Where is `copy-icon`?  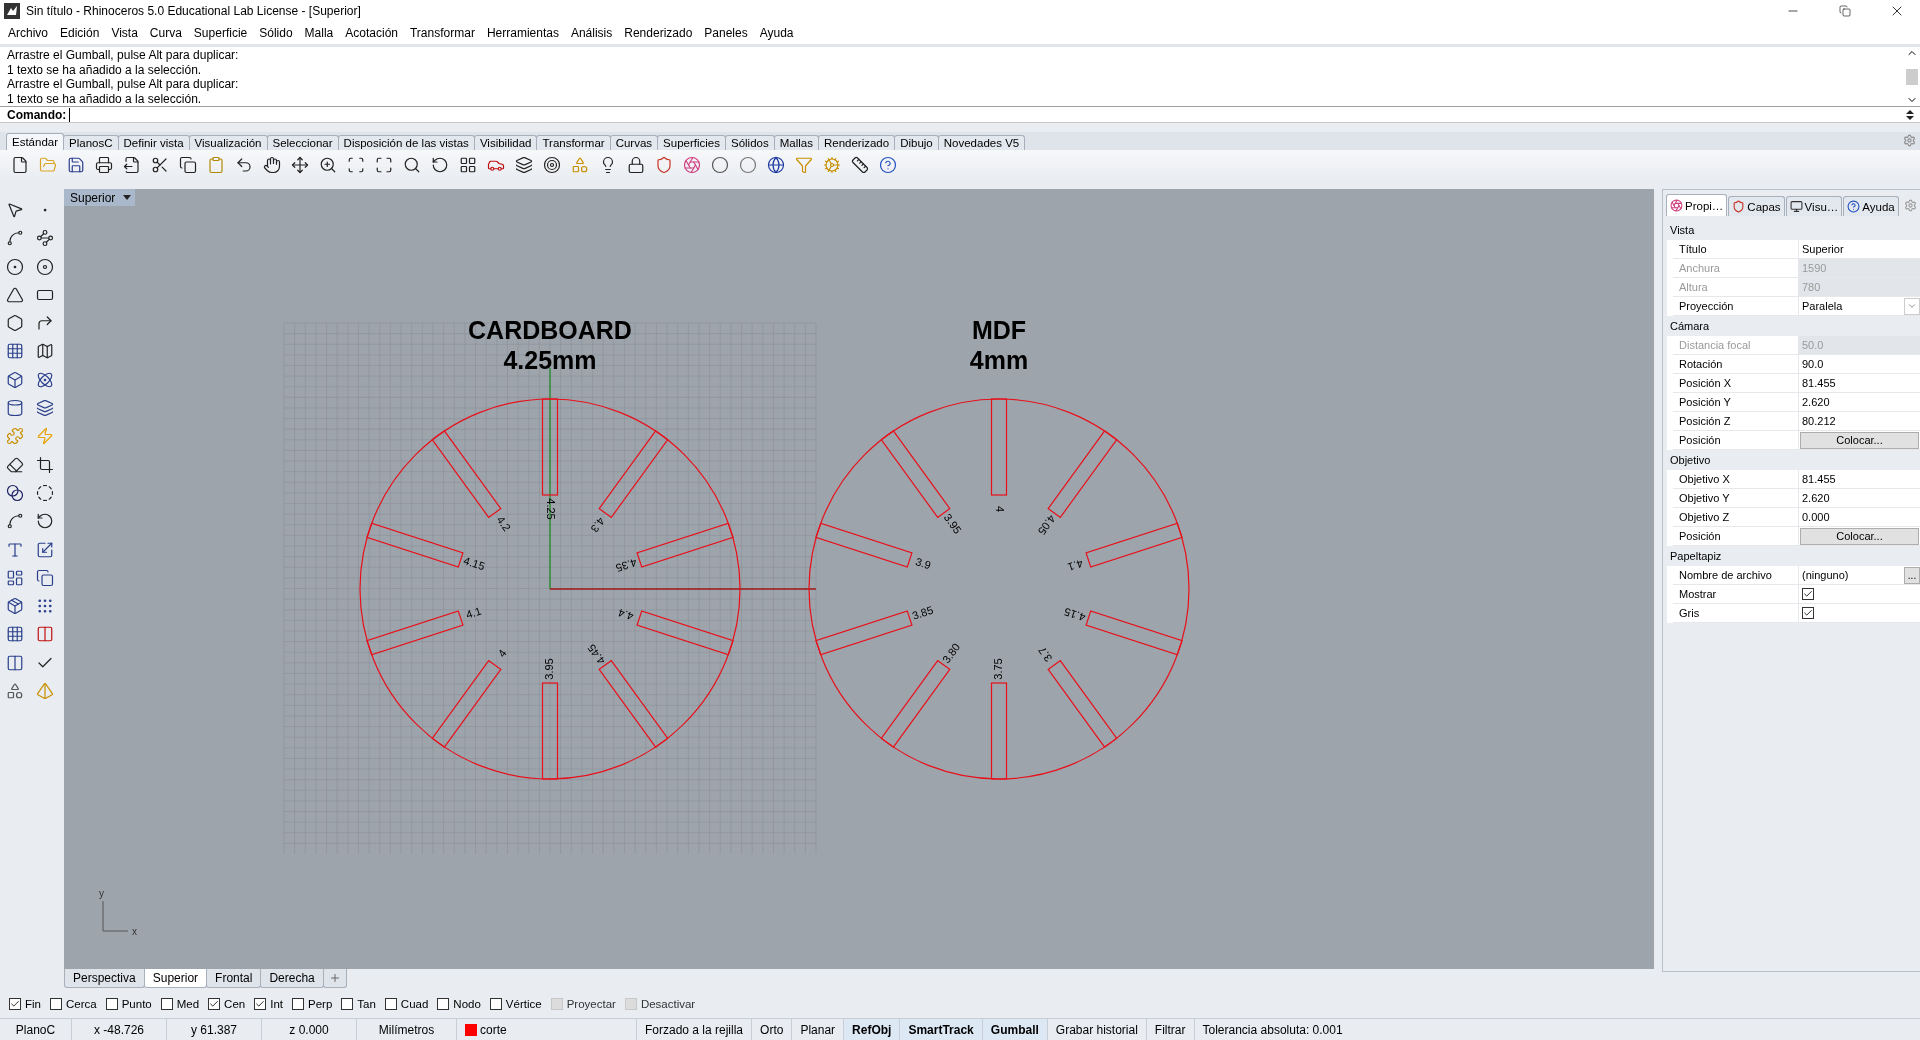
copy-icon is located at coordinates (188, 165).